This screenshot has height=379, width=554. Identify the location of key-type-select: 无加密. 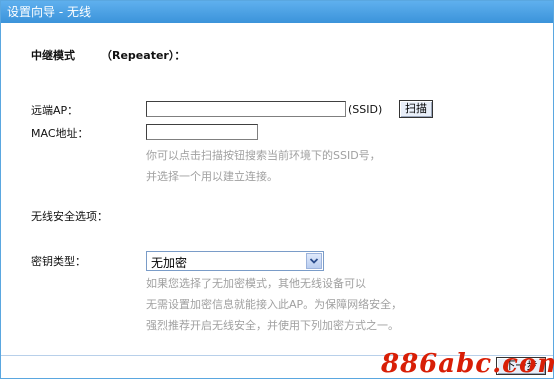
(235, 261).